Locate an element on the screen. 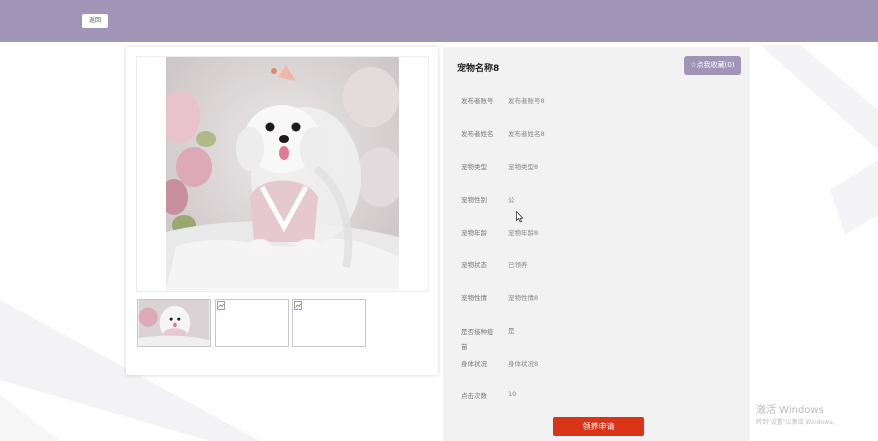  field-value: 发布者账号8 is located at coordinates (526, 101).